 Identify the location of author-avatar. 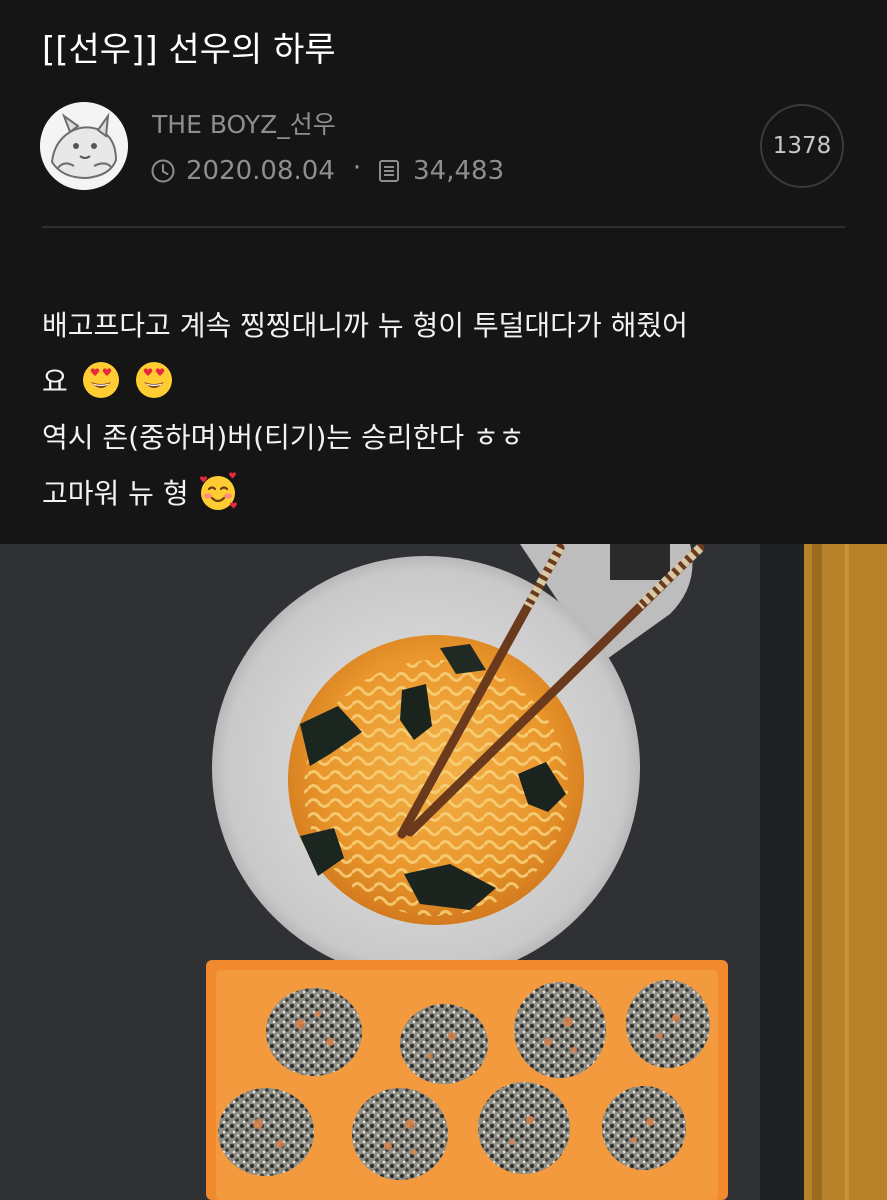
(84, 146).